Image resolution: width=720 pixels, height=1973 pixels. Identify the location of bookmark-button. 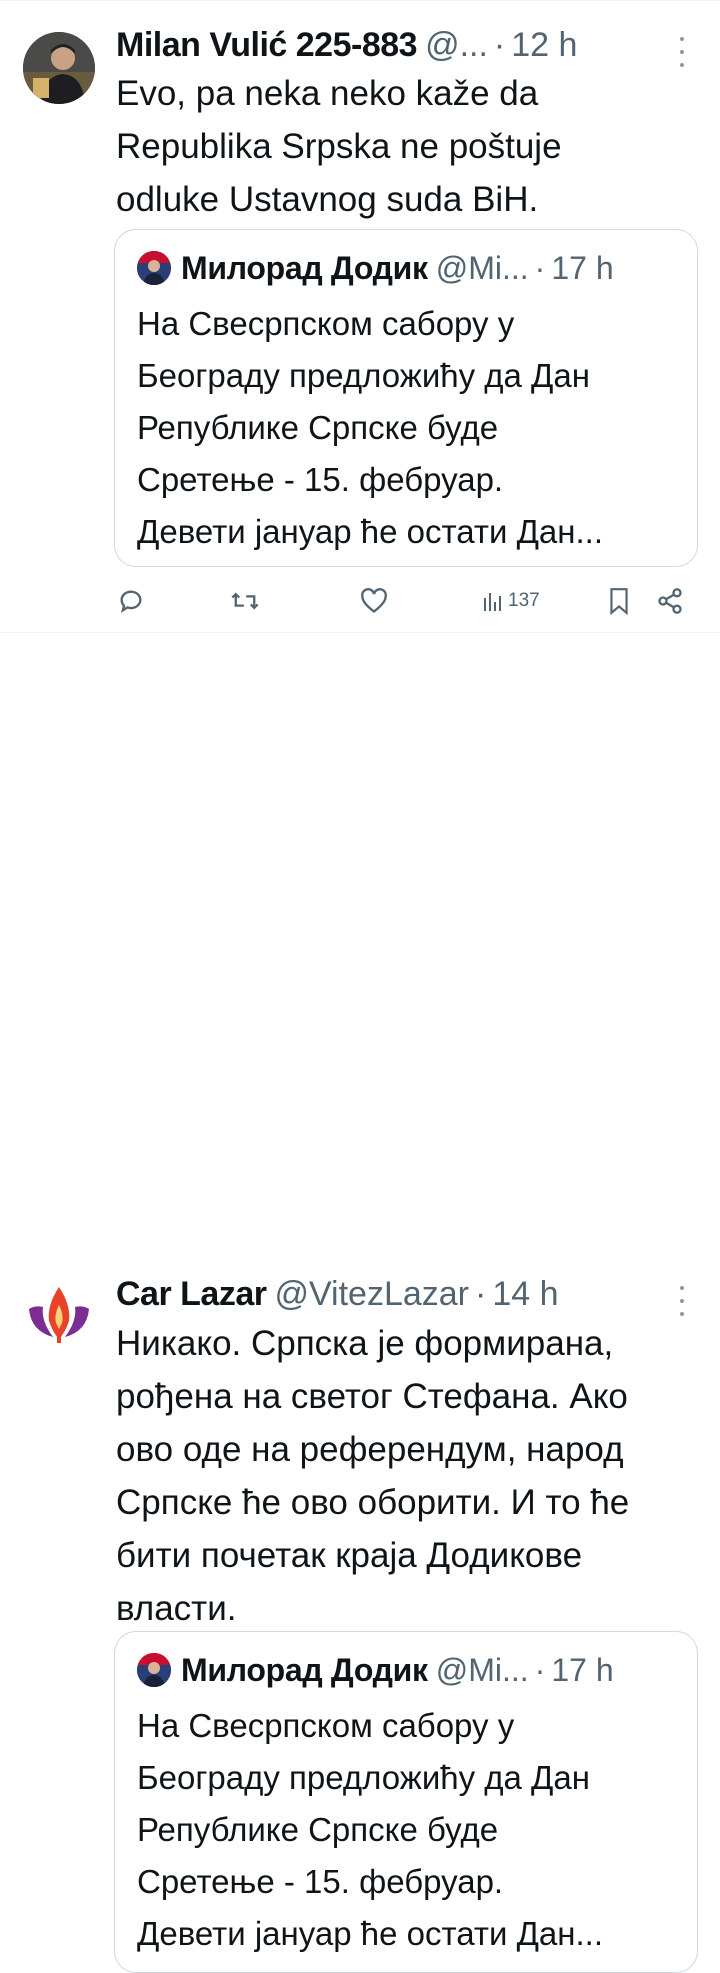
(619, 601).